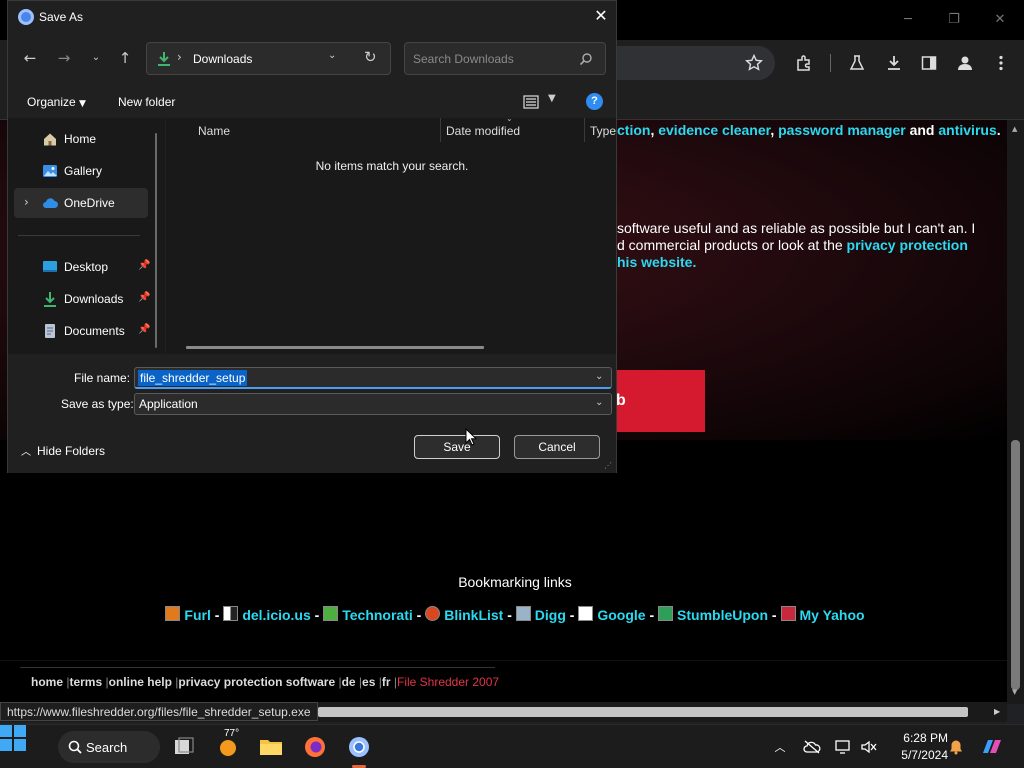 This screenshot has width=1024, height=768. Describe the element at coordinates (552, 98) in the screenshot. I see `view-dropdown-icon: ▼` at that location.